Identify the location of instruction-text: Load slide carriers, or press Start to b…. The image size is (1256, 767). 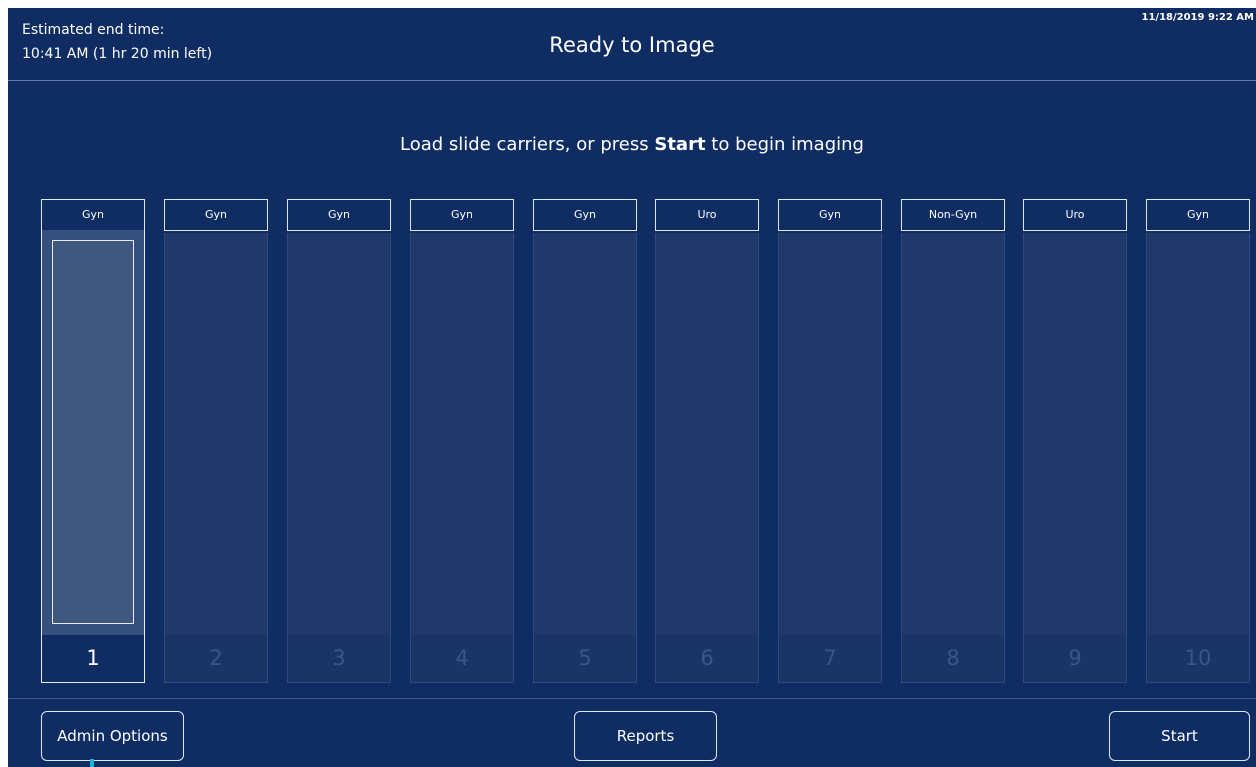
(632, 145).